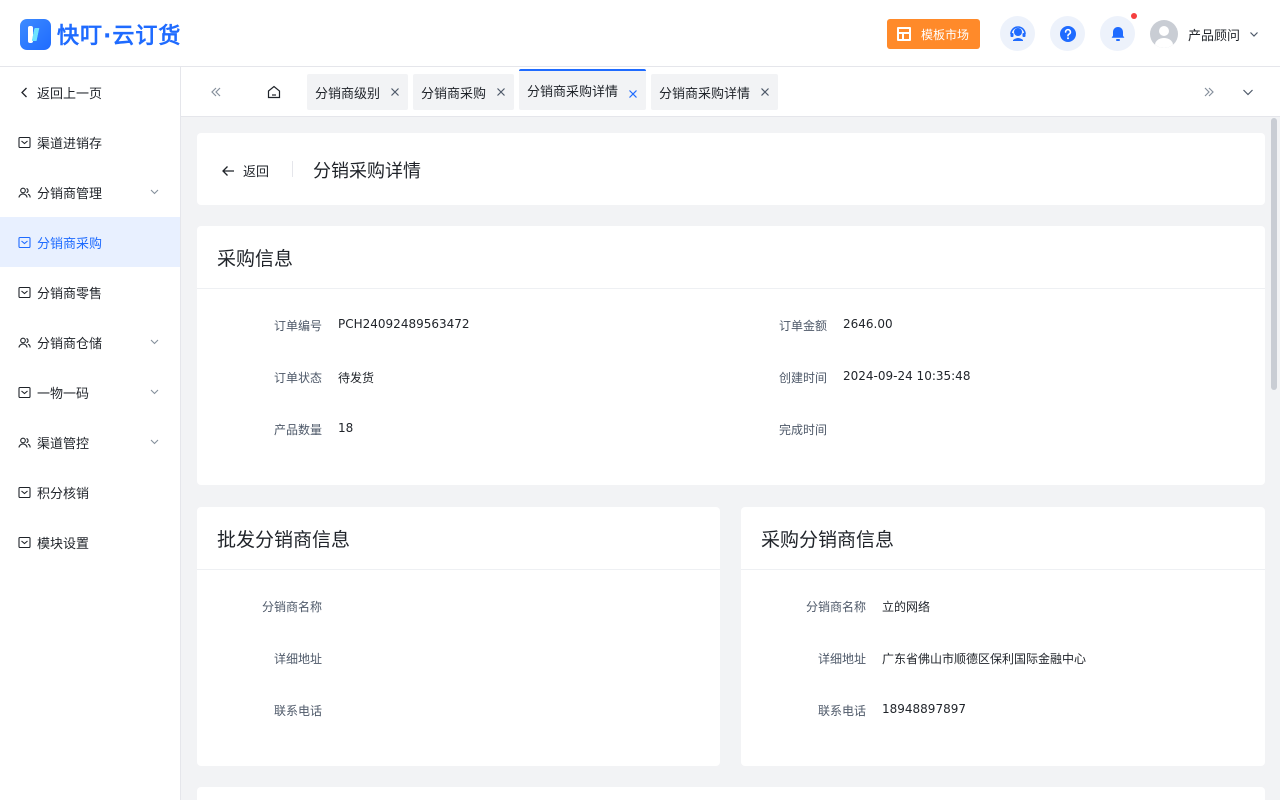 The width and height of the screenshot is (1280, 800). I want to click on sidebar-item-distributor-management: 分销商管理, so click(90, 192).